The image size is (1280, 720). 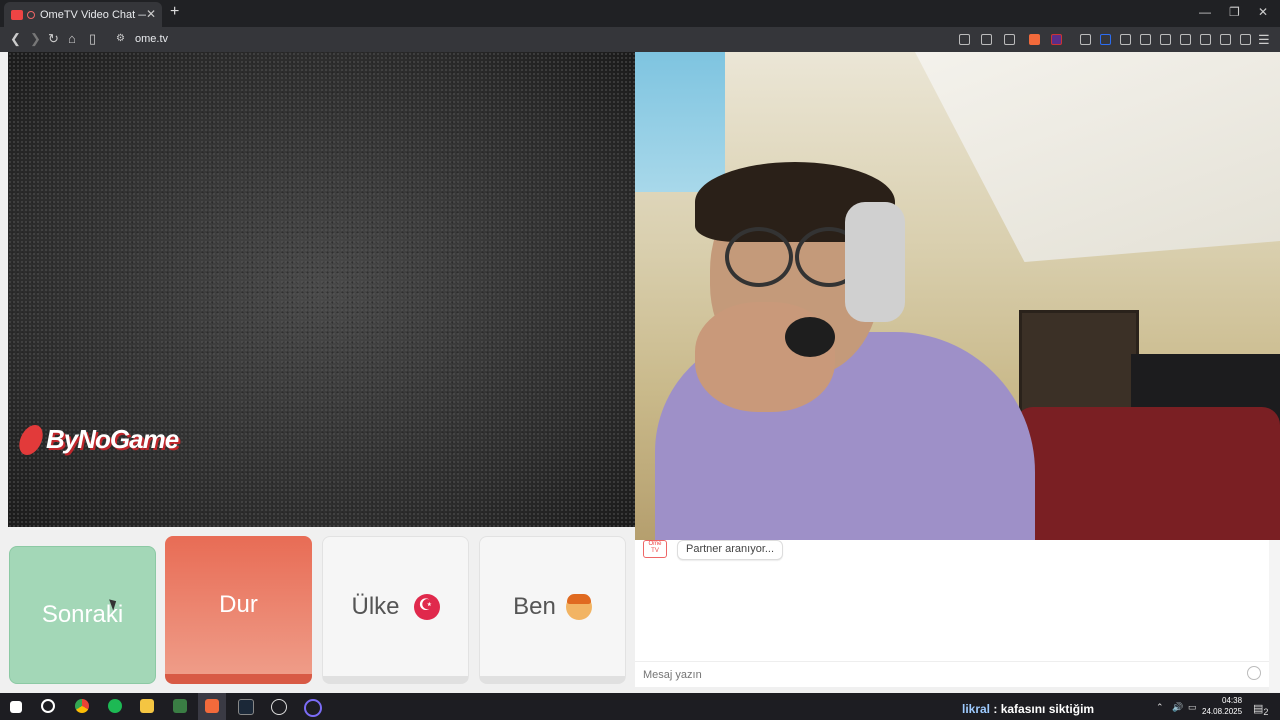 What do you see at coordinates (1185, 39) in the screenshot?
I see `sidebar-icon` at bounding box center [1185, 39].